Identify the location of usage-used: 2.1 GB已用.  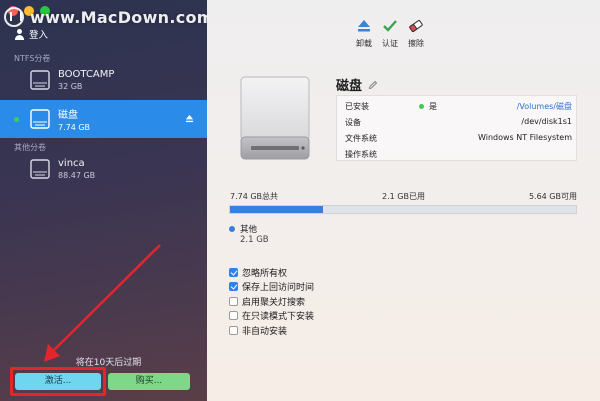
(403, 196).